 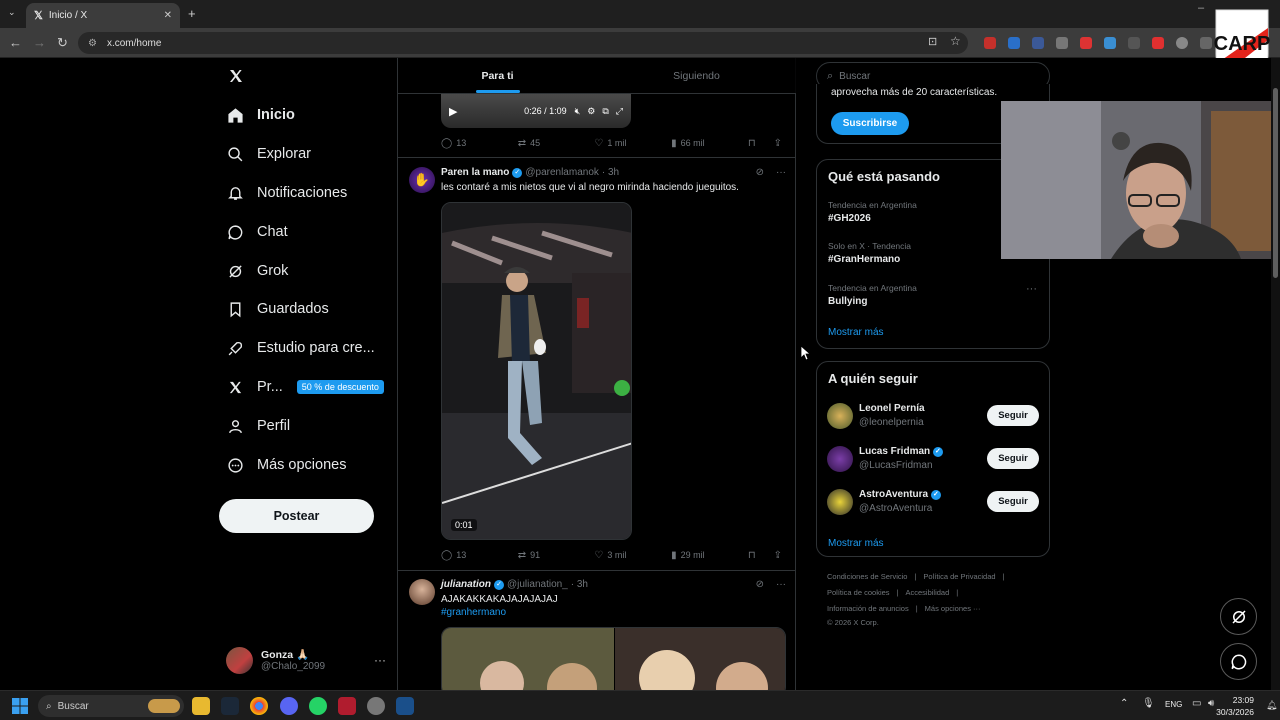 What do you see at coordinates (900, 494) in the screenshot?
I see `follow-name-row: AstroAventura ✓` at bounding box center [900, 494].